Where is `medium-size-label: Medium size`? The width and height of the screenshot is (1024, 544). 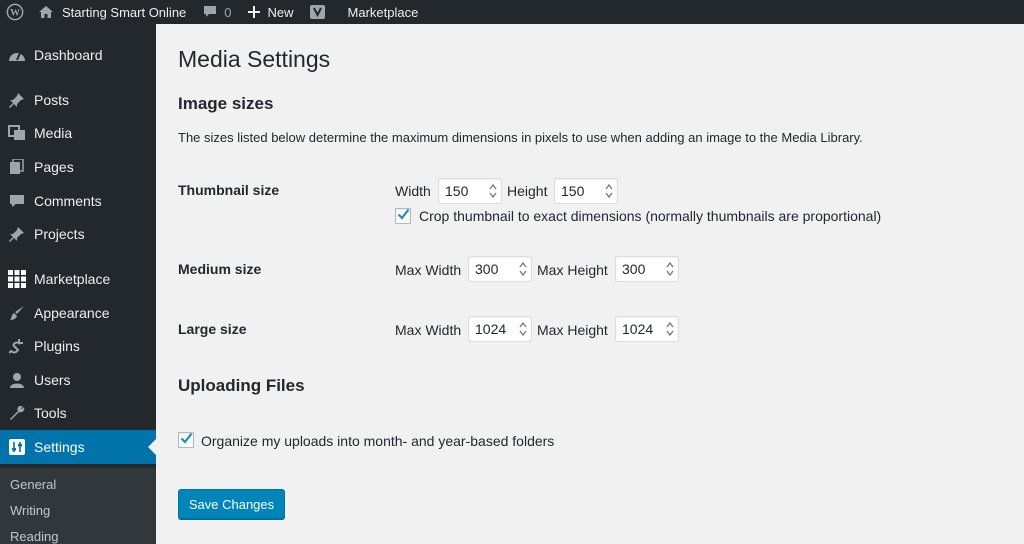
medium-size-label: Medium size is located at coordinates (220, 269).